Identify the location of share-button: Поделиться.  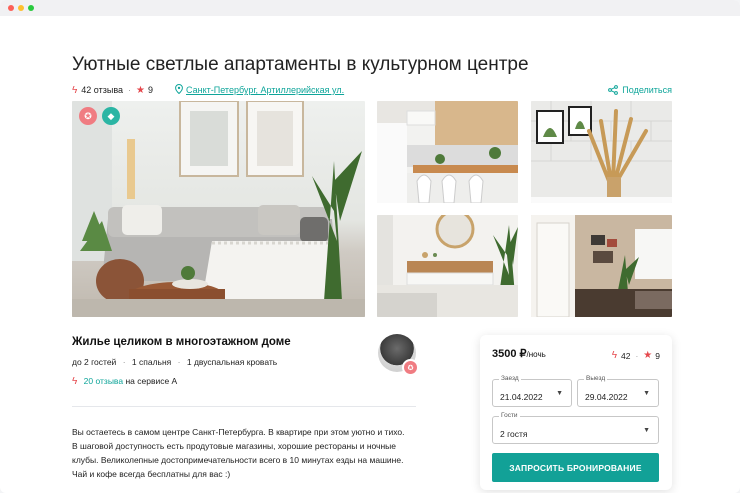
(640, 90).